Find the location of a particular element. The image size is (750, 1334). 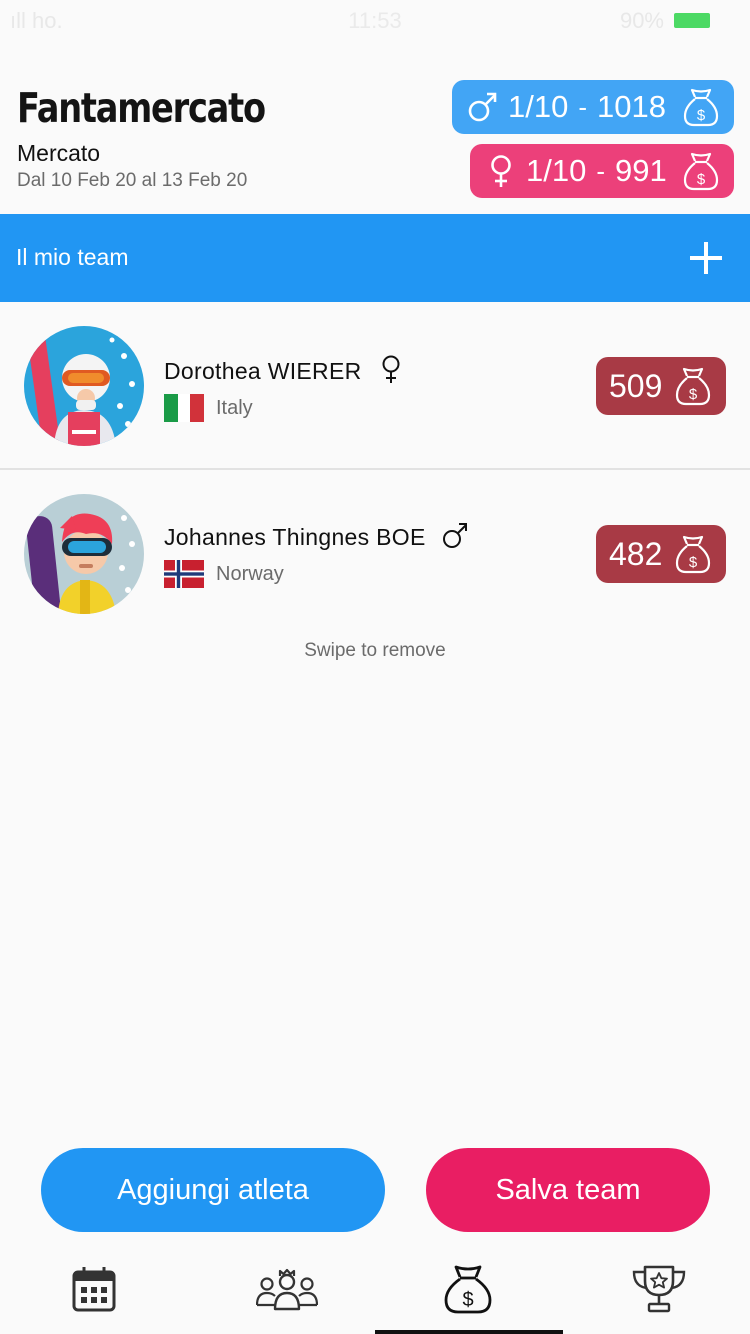

athlete-price: 482 is located at coordinates (636, 553).